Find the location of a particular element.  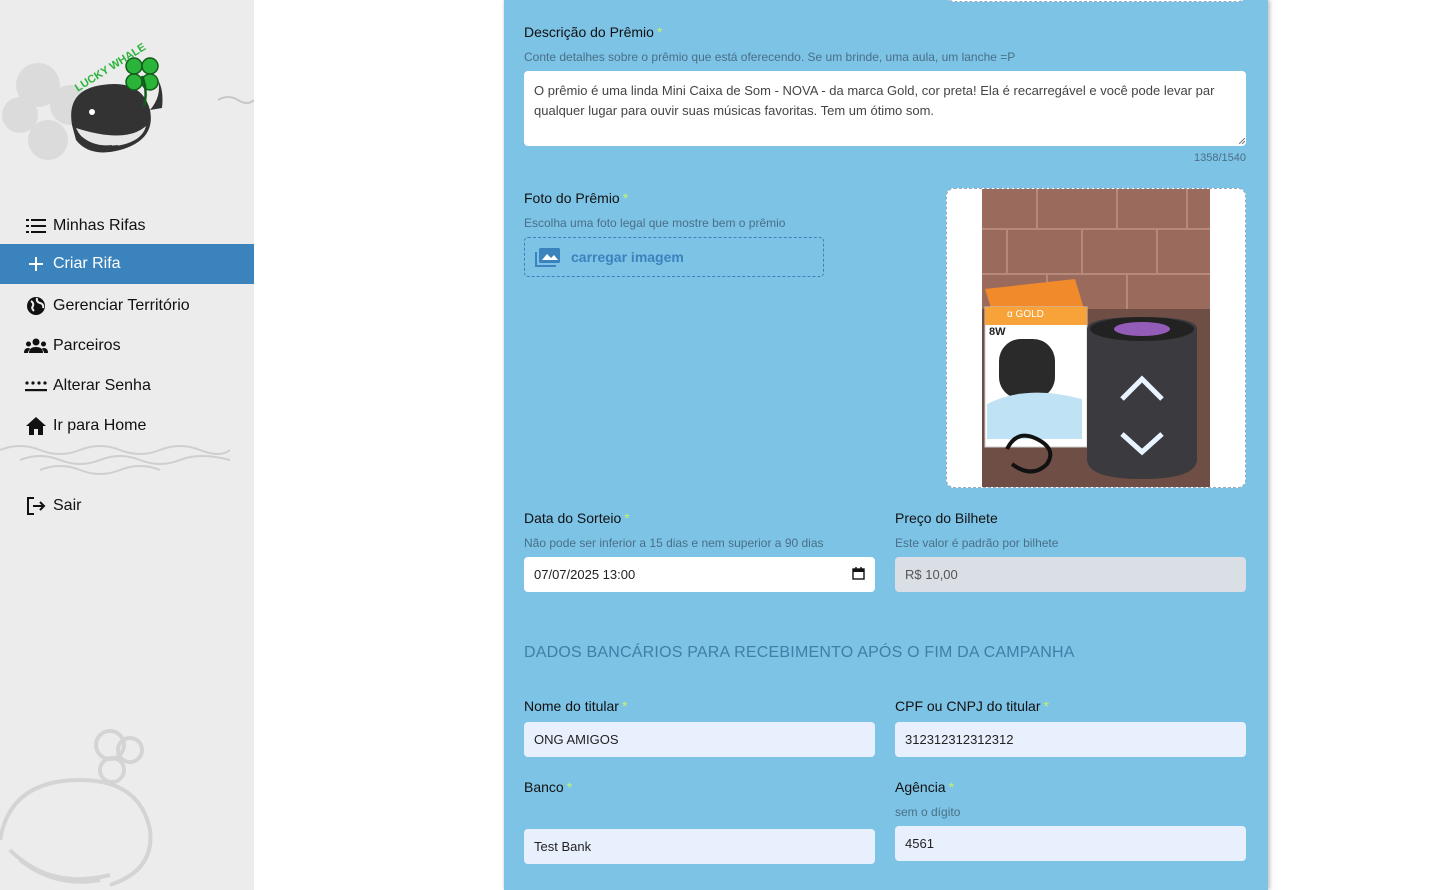

people-icon is located at coordinates (36, 346).